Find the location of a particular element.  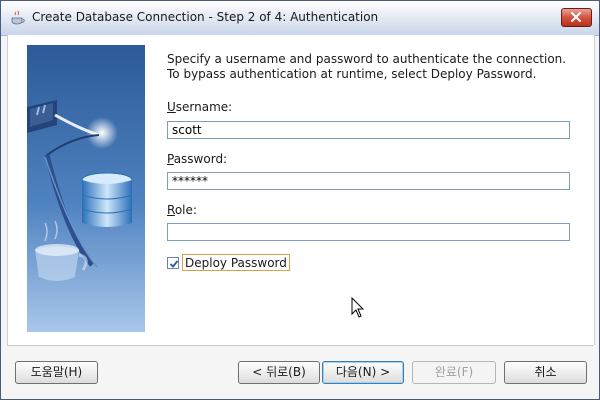

password-label-text: assword: is located at coordinates (200, 159).